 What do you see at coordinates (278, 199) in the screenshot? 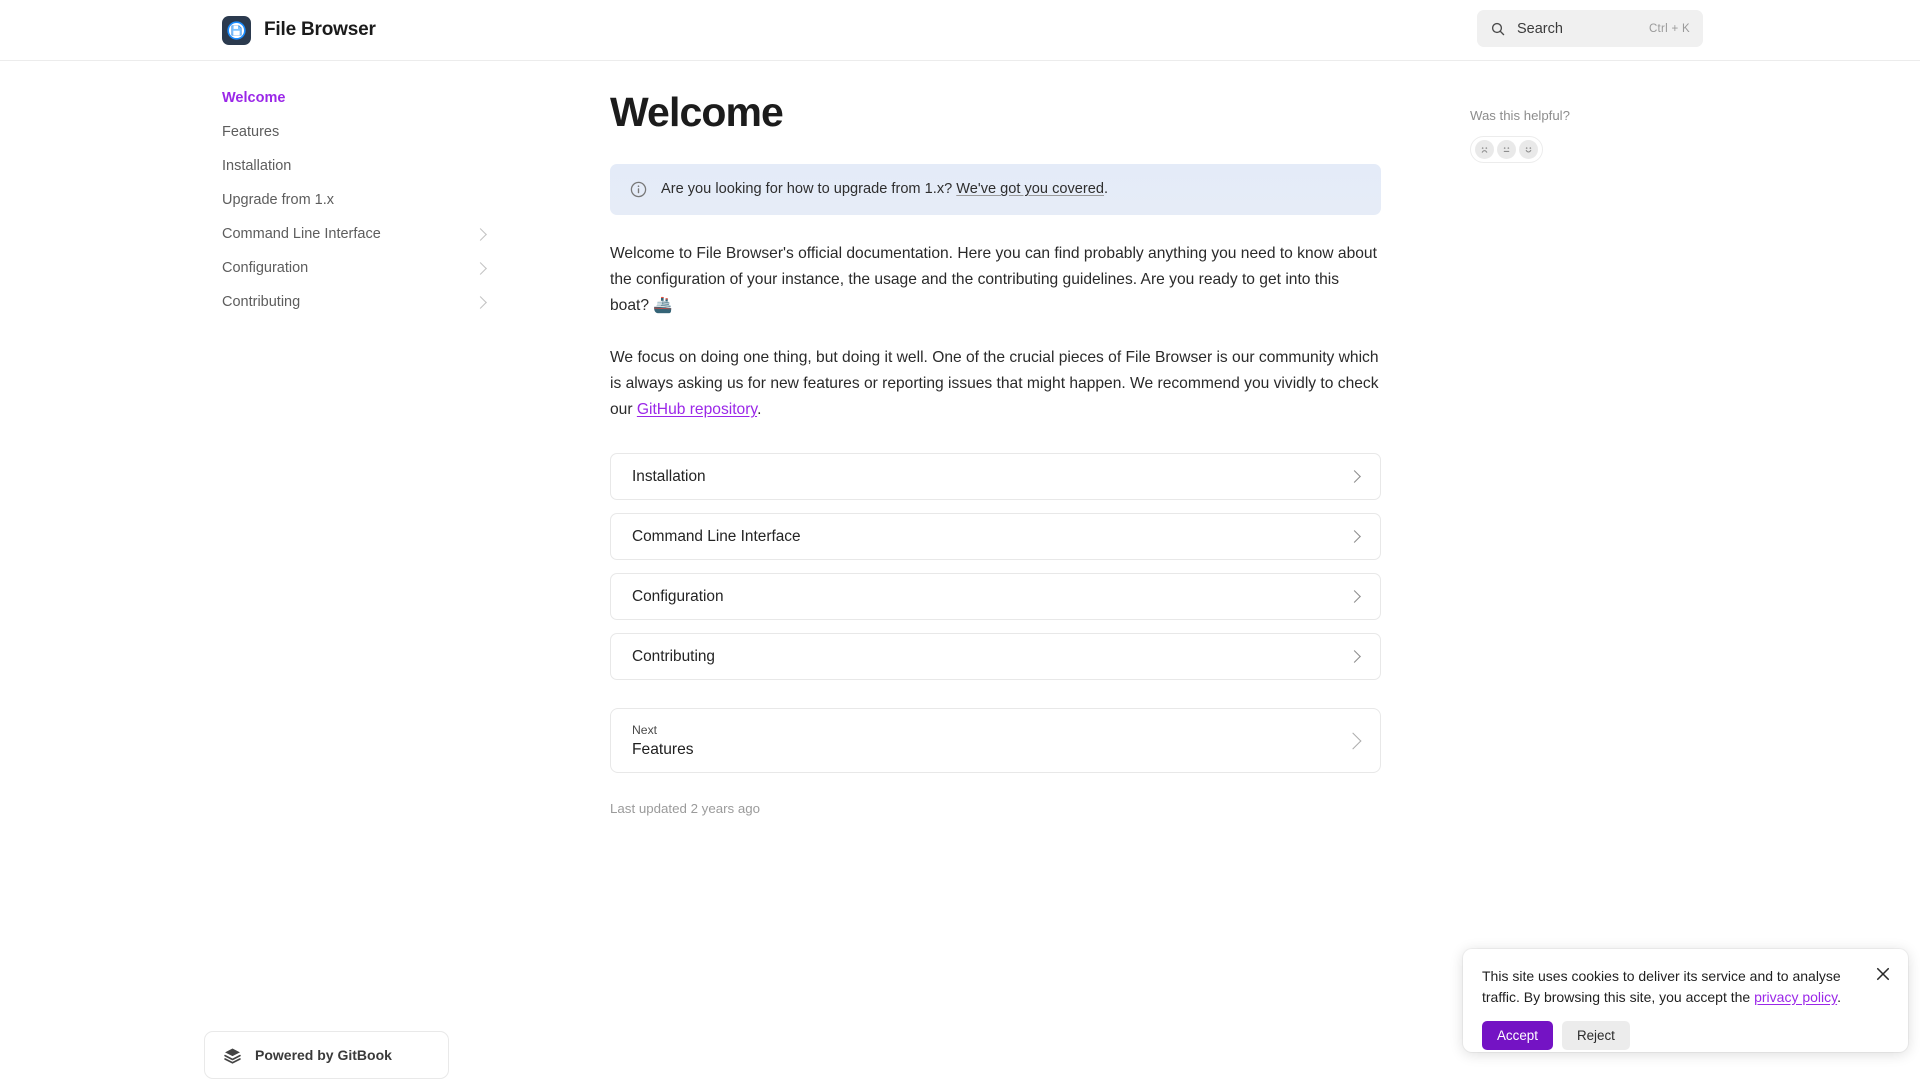
I see `sidebar-item-label: Upgrade from 1.x` at bounding box center [278, 199].